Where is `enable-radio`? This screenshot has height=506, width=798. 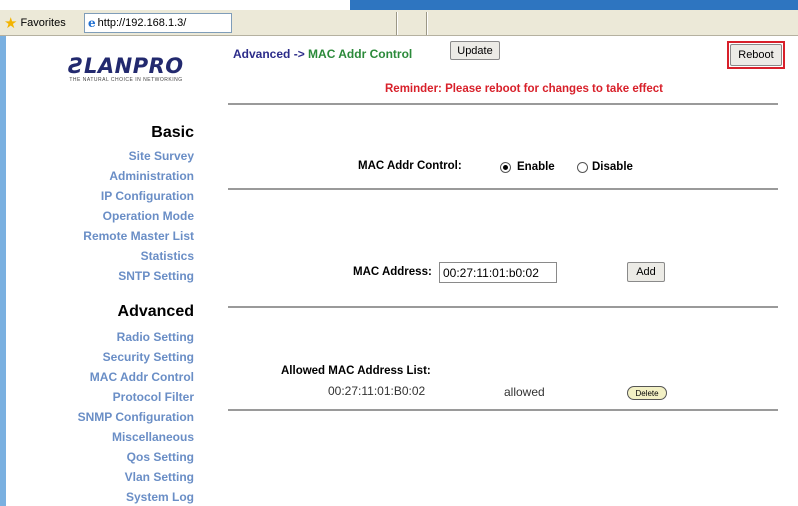 enable-radio is located at coordinates (505, 167).